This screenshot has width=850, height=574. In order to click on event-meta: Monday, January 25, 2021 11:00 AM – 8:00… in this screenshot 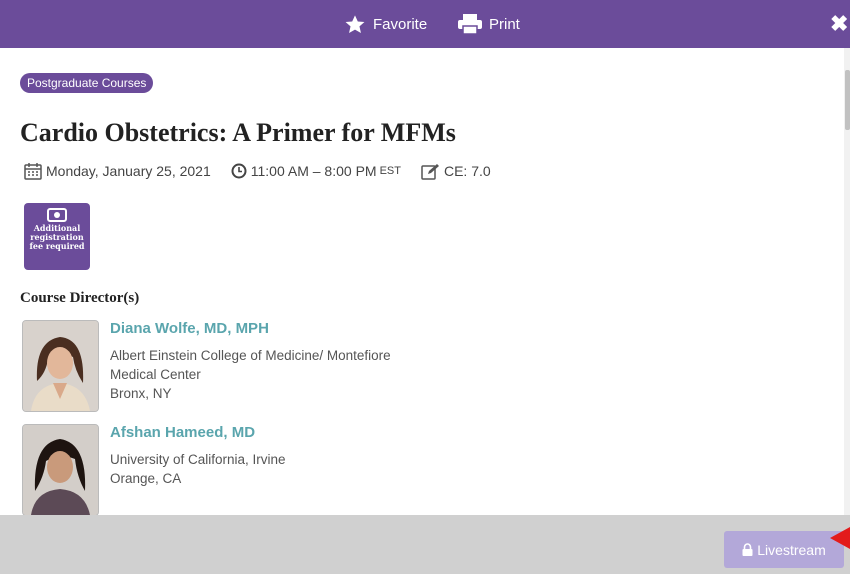, I will do `click(257, 171)`.